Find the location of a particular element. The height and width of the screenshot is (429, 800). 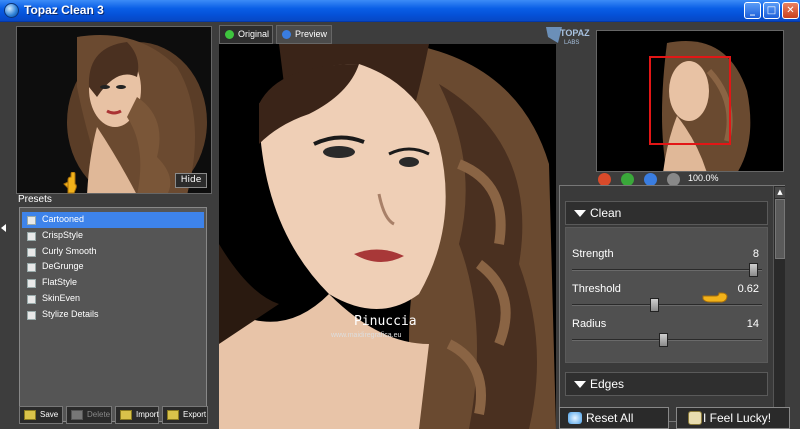

save-icon is located at coordinates (30, 415).